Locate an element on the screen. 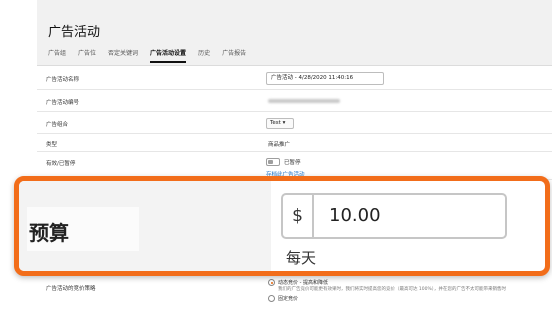 The height and width of the screenshot is (331, 552). tab-ad-reports: 广告报告 is located at coordinates (234, 55).